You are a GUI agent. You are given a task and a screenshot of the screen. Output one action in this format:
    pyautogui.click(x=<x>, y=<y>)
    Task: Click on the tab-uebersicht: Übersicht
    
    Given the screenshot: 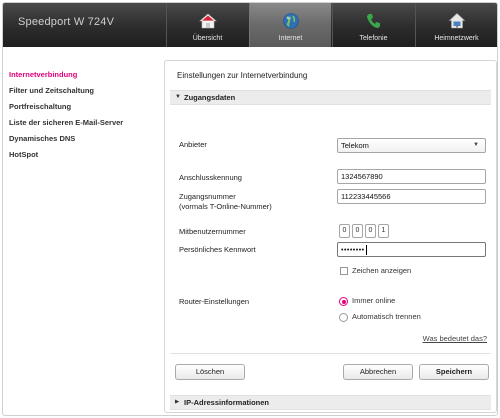 What is the action you would take?
    pyautogui.click(x=207, y=25)
    